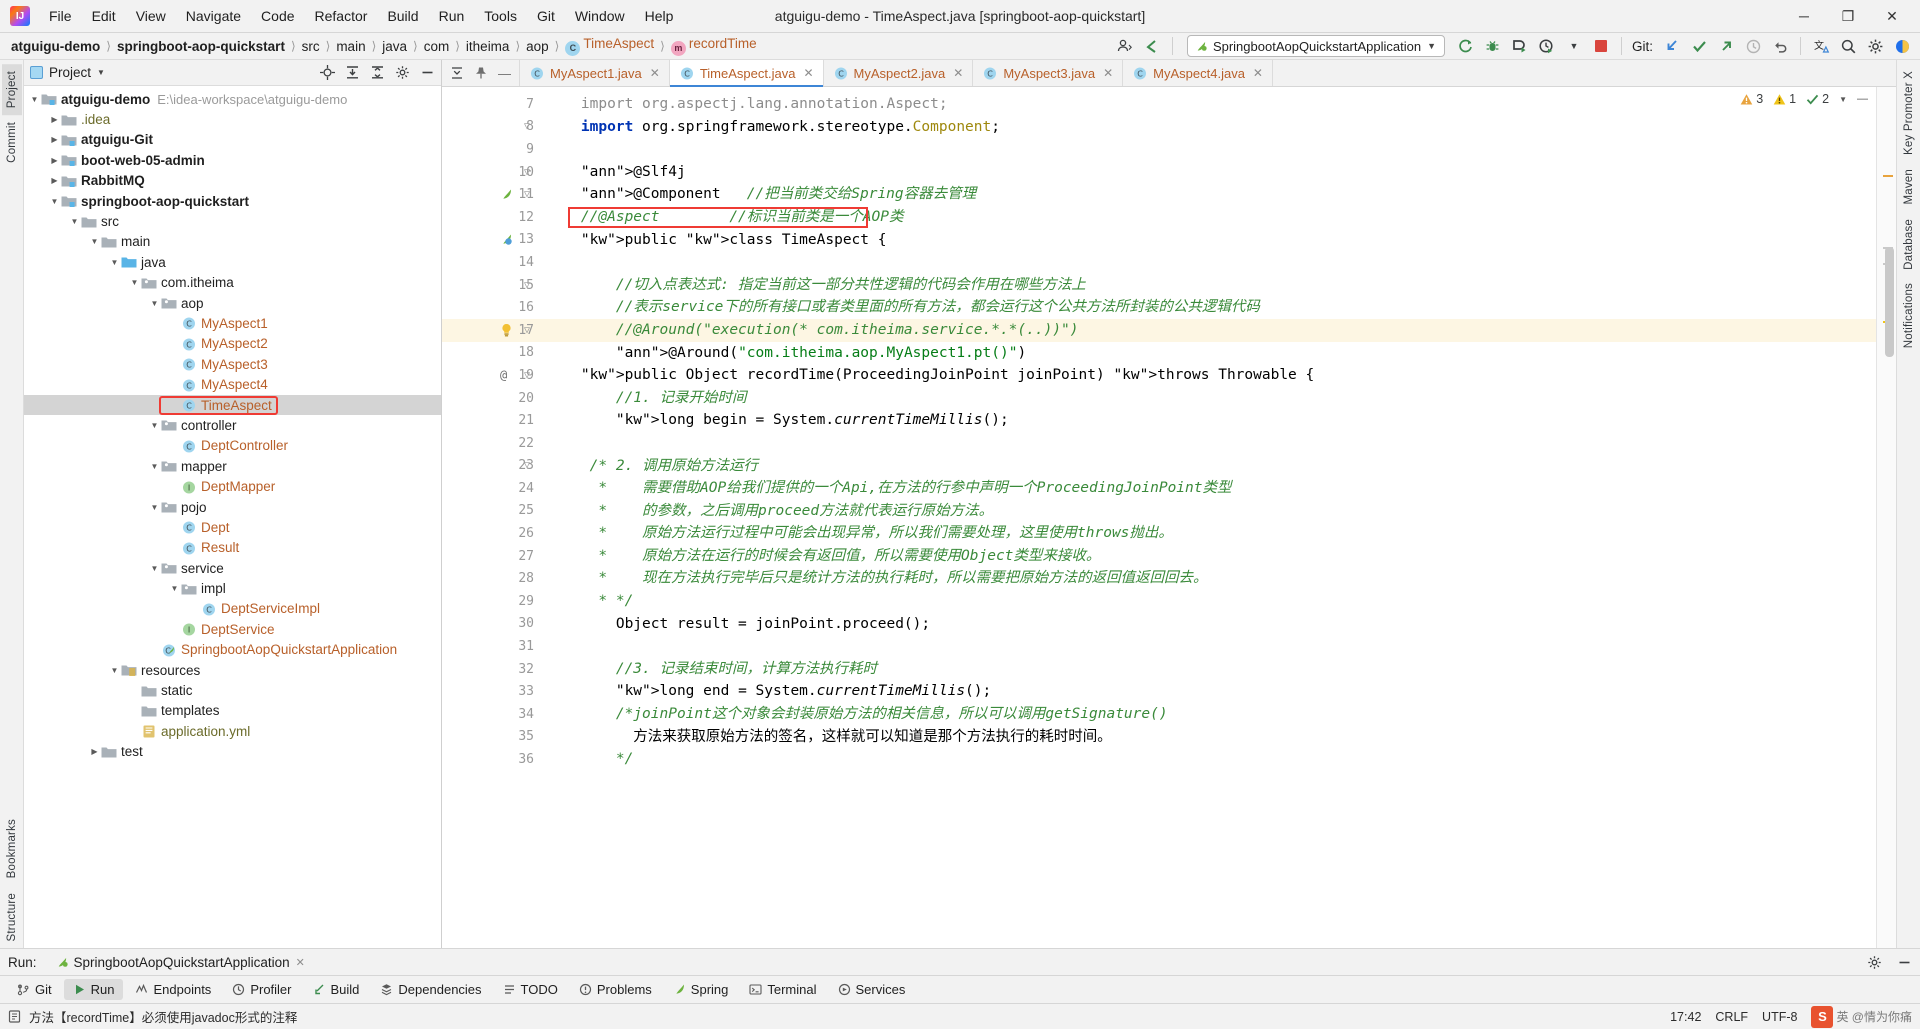  What do you see at coordinates (232, 344) in the screenshot?
I see `tree-node-myaspect2: C MyAspect2` at bounding box center [232, 344].